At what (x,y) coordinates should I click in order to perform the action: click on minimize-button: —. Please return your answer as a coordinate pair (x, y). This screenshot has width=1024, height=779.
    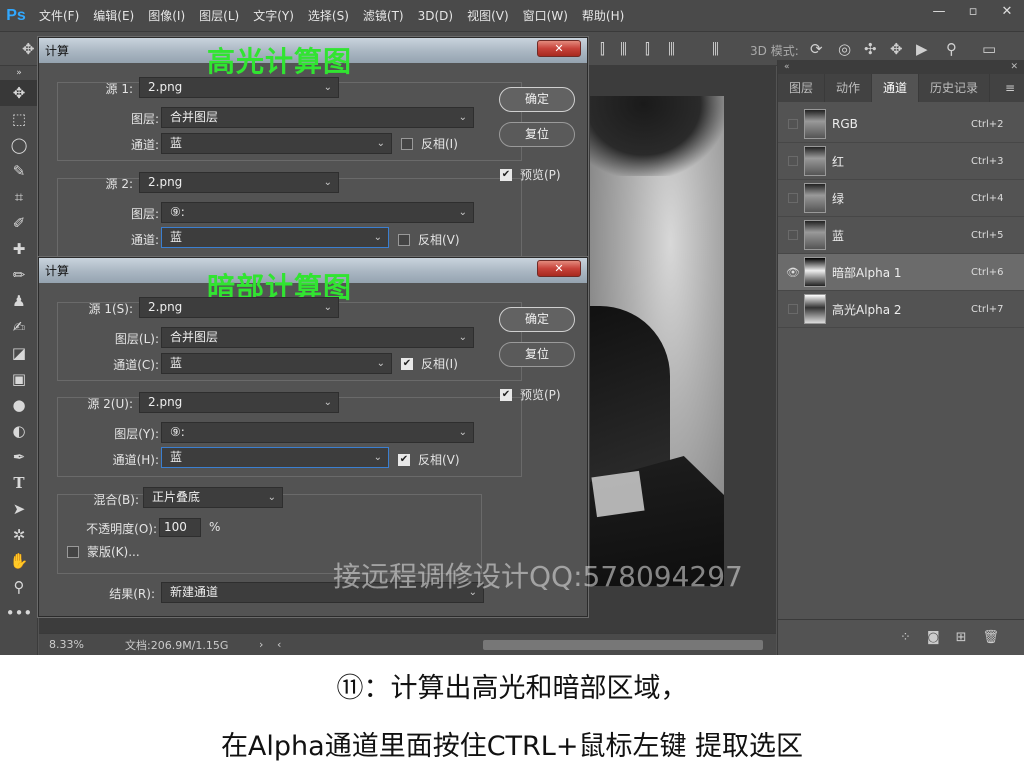
    Looking at the image, I should click on (939, 11).